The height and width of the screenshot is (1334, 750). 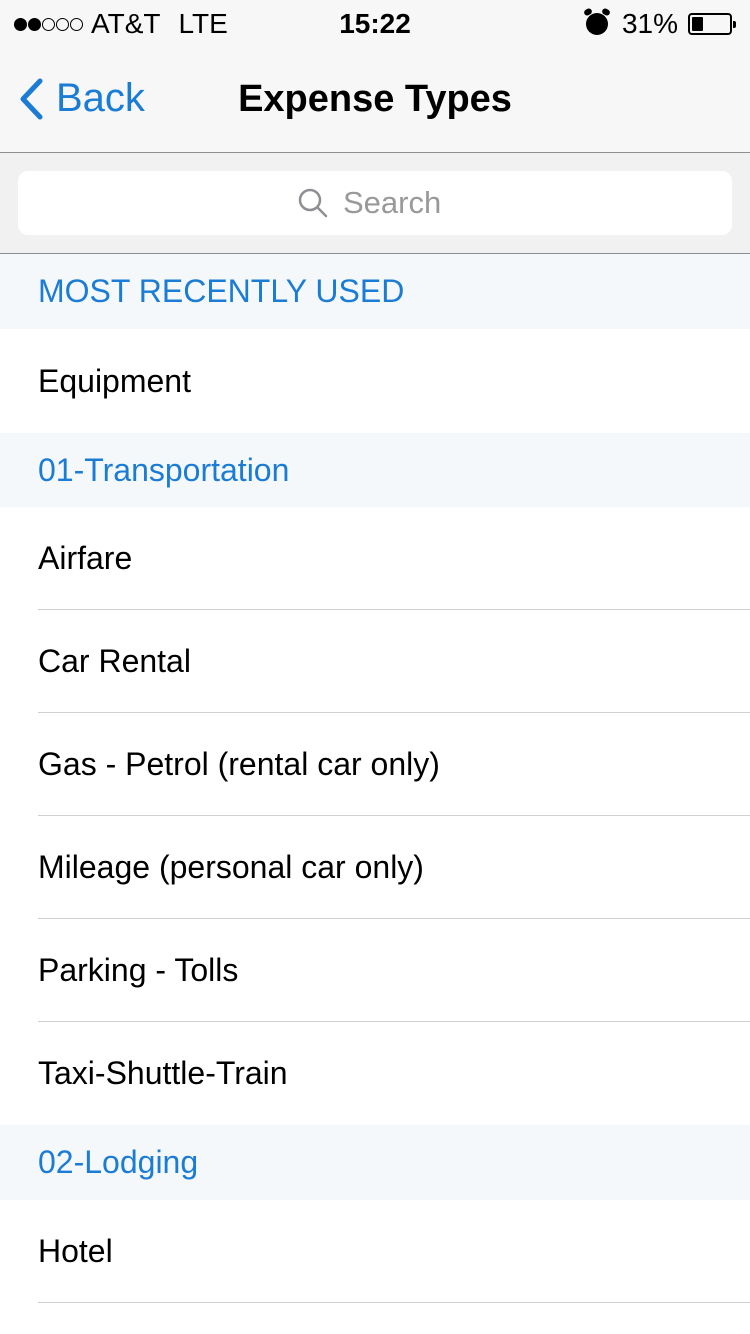 I want to click on battery-percent: 31%, so click(x=649, y=23).